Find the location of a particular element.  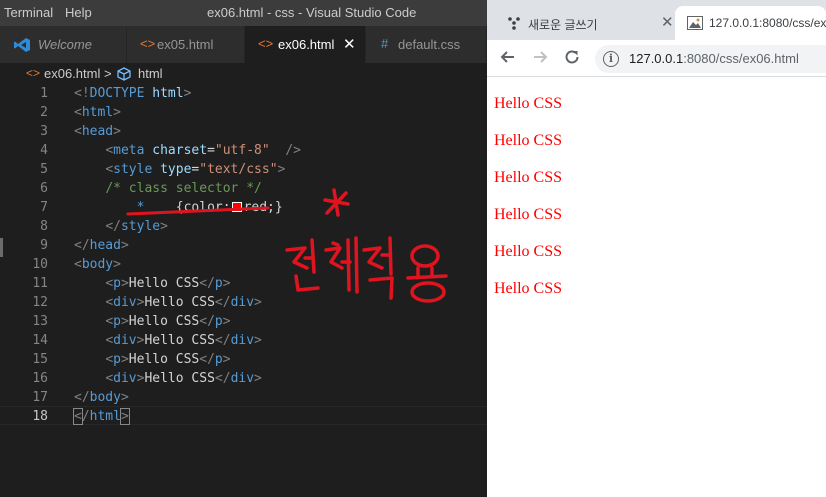

url-host: 127.0.0.1 is located at coordinates (656, 58).